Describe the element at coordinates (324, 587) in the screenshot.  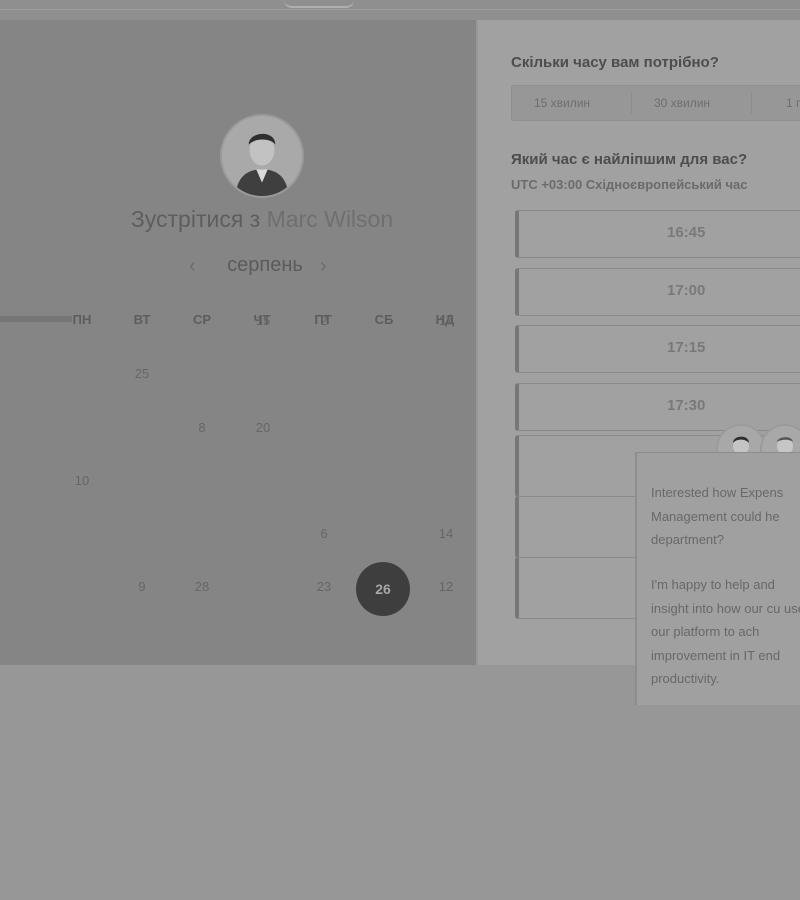
I see `calendar-day: 23` at that location.